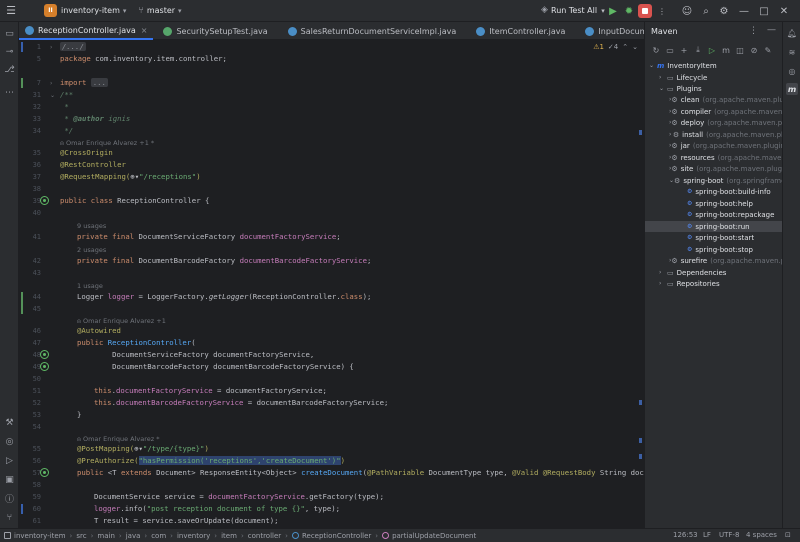 Image resolution: width=800 pixels, height=542 pixels. I want to click on more-actions-icon: ⋮, so click(662, 11).